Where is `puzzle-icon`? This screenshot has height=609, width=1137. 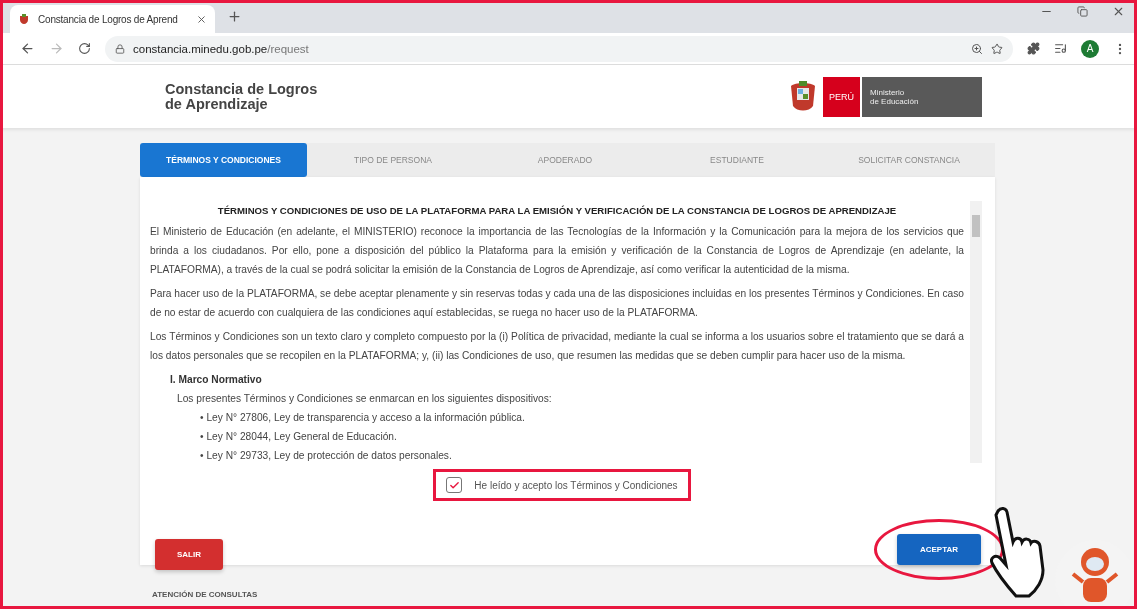
puzzle-icon is located at coordinates (1033, 48).